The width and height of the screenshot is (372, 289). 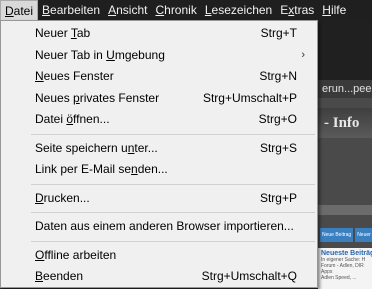 What do you see at coordinates (363, 235) in the screenshot?
I see `background-button: Neuer Tab` at bounding box center [363, 235].